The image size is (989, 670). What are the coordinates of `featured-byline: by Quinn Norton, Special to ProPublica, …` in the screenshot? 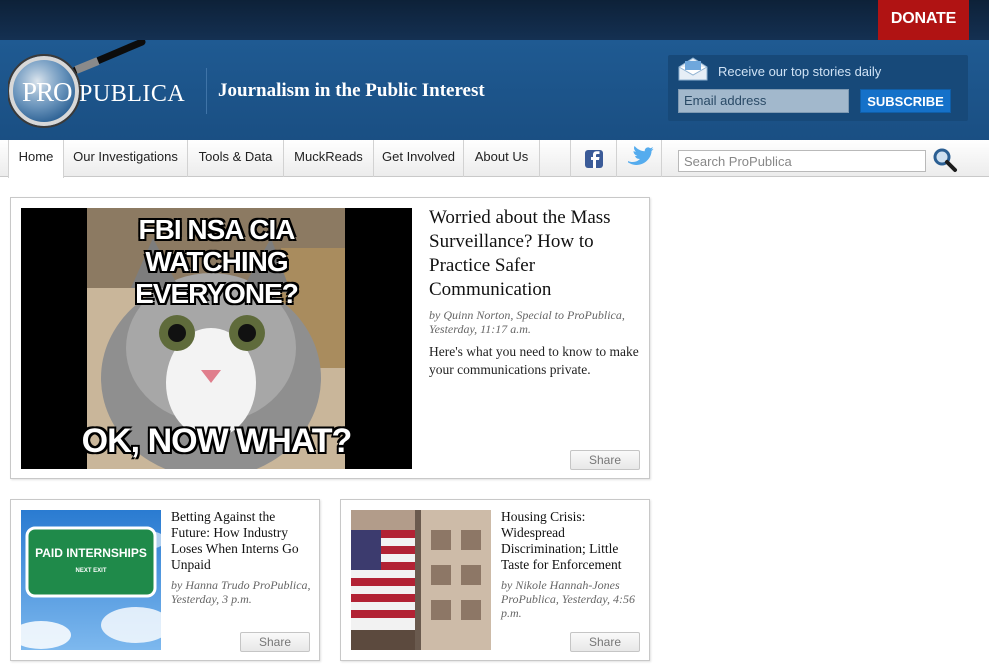 It's located at (527, 322).